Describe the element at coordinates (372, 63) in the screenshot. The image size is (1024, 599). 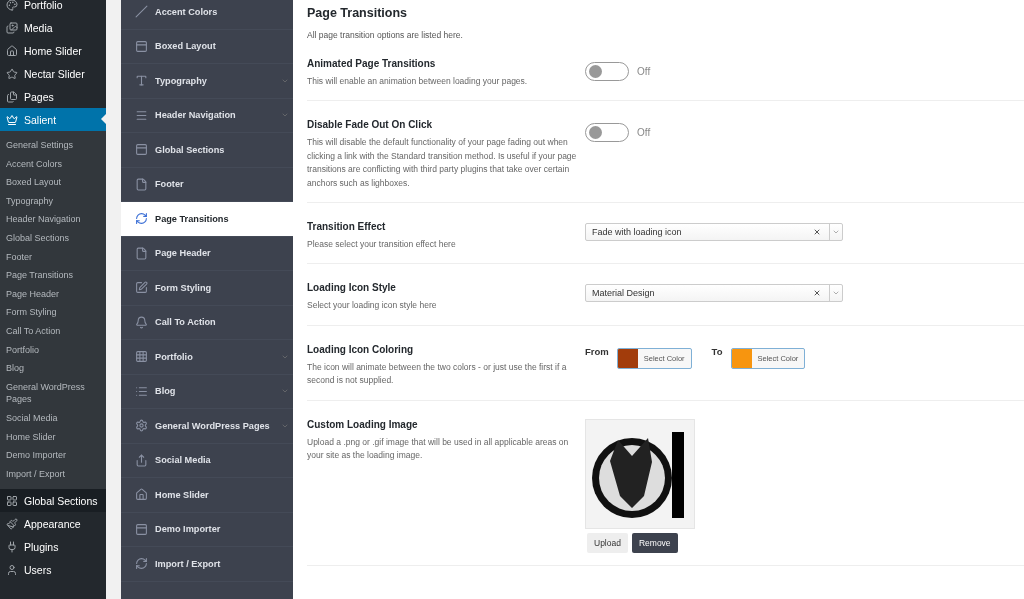
I see `setting-title: Animated Page Transitions` at that location.